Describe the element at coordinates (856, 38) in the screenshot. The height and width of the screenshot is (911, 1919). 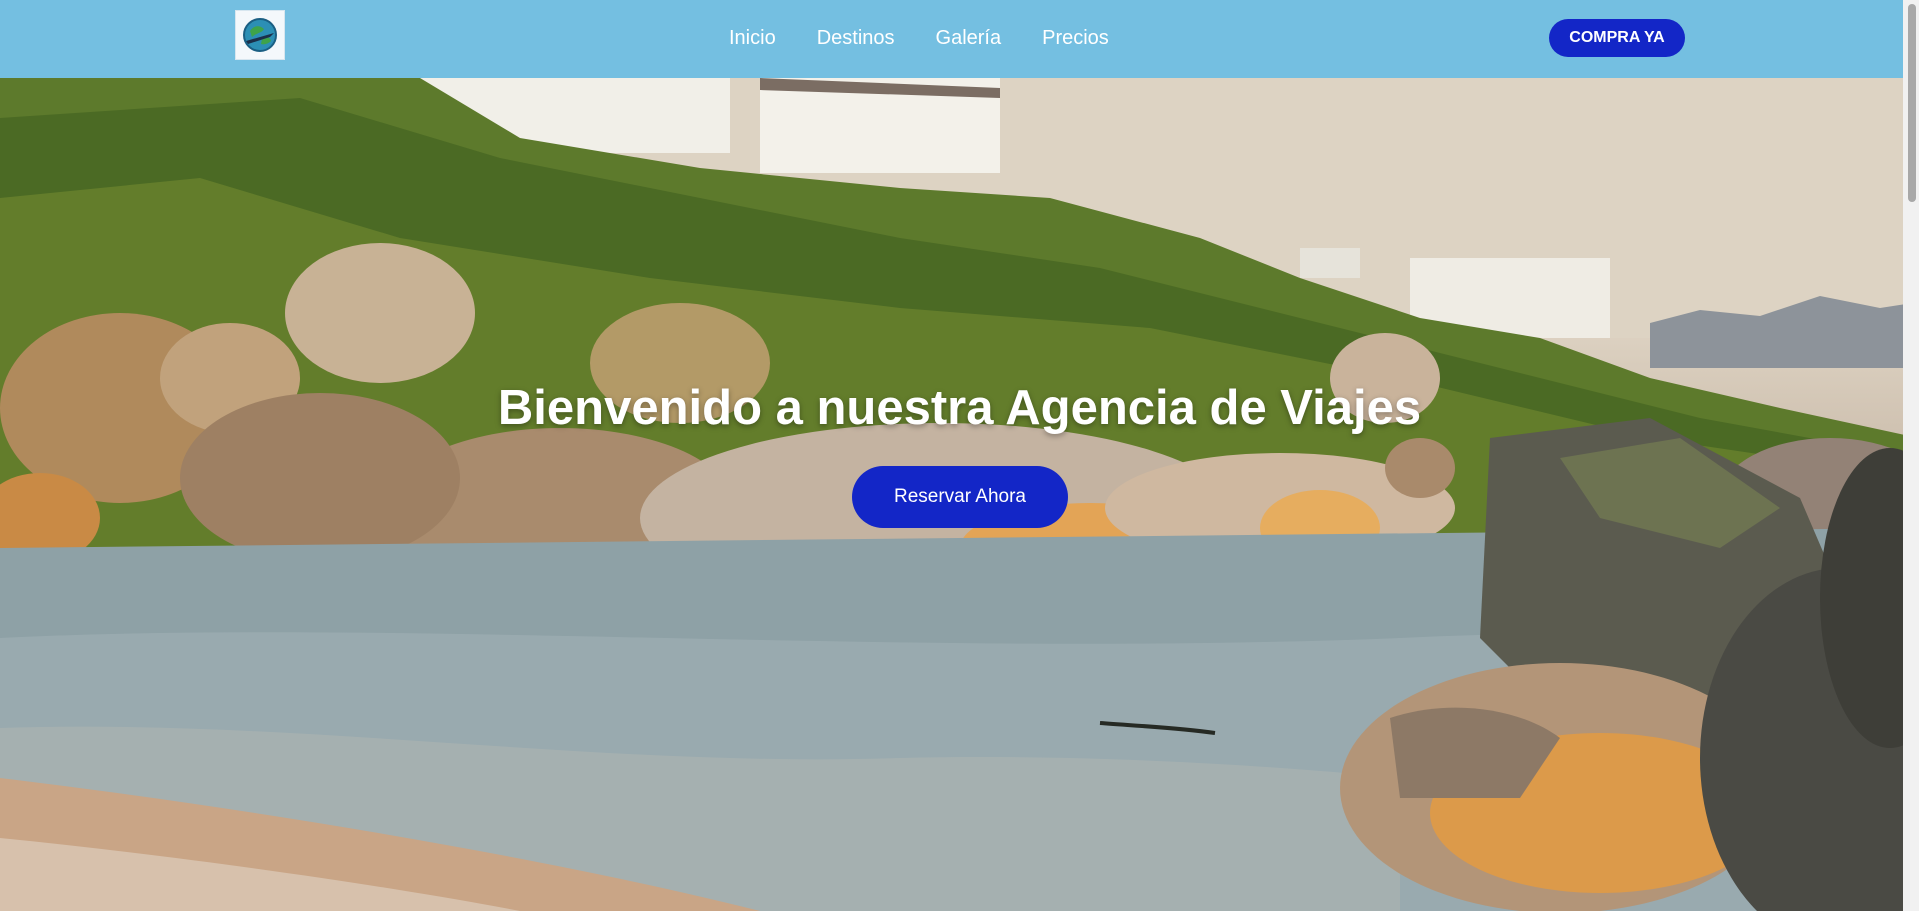
I see `nav-link-destinos: Destinos` at that location.